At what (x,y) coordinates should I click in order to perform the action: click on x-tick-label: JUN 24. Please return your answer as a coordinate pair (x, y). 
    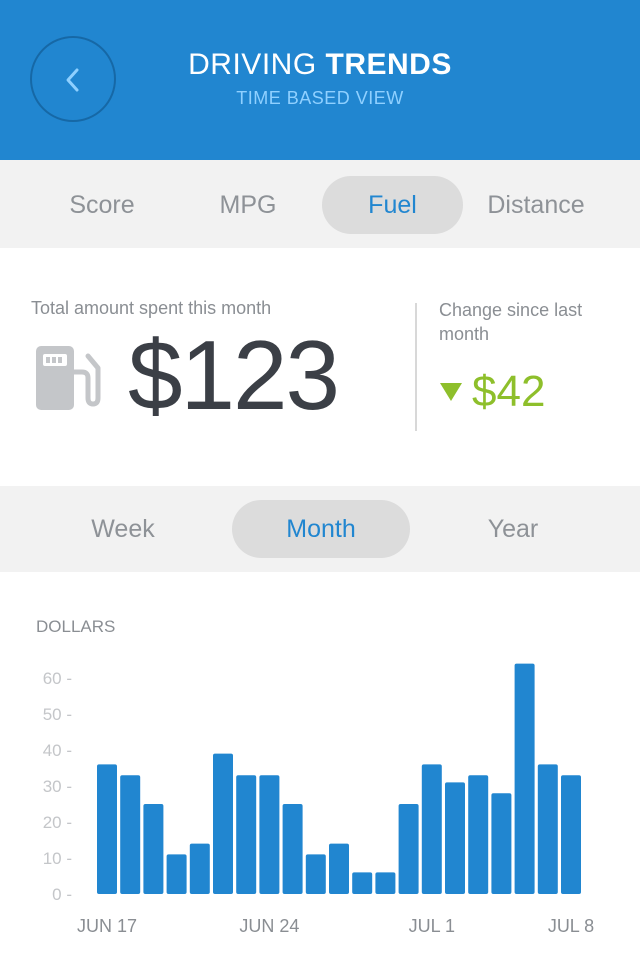
    Looking at the image, I should click on (269, 926).